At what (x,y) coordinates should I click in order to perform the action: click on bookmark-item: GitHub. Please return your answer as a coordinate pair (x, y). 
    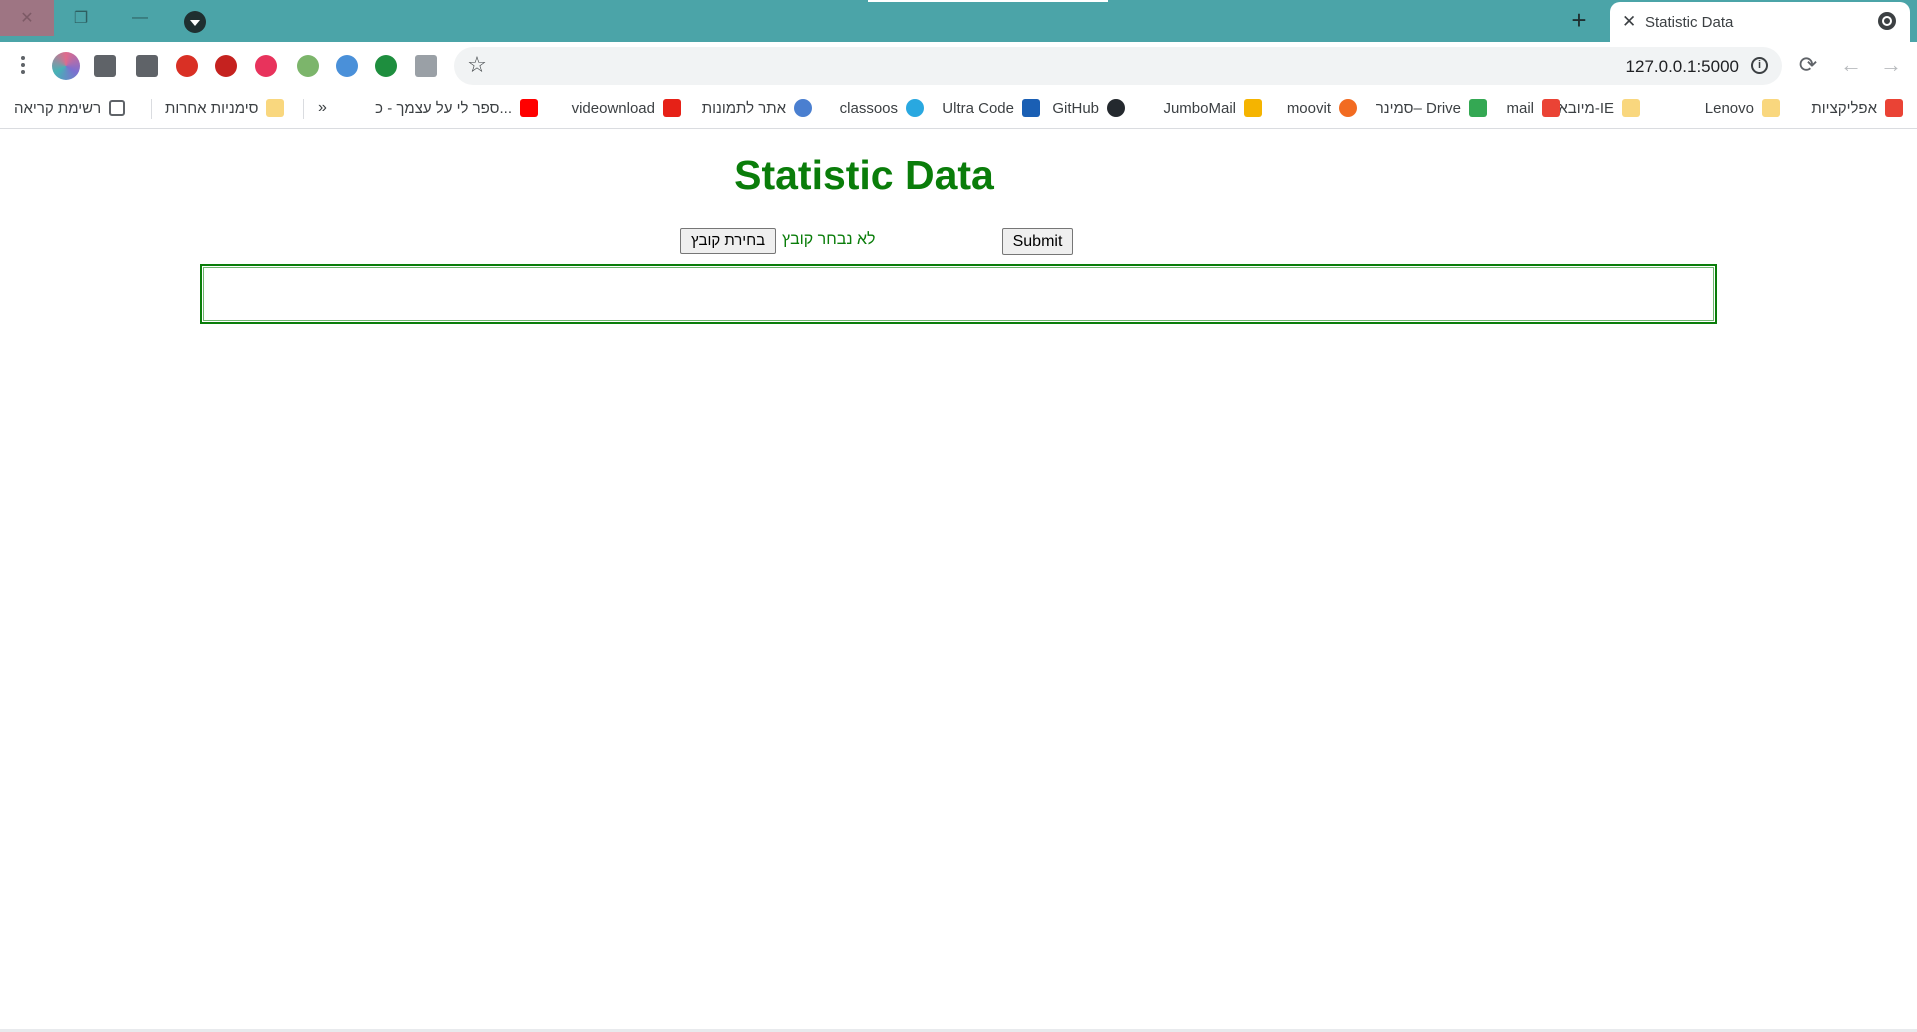
    Looking at the image, I should click on (1088, 108).